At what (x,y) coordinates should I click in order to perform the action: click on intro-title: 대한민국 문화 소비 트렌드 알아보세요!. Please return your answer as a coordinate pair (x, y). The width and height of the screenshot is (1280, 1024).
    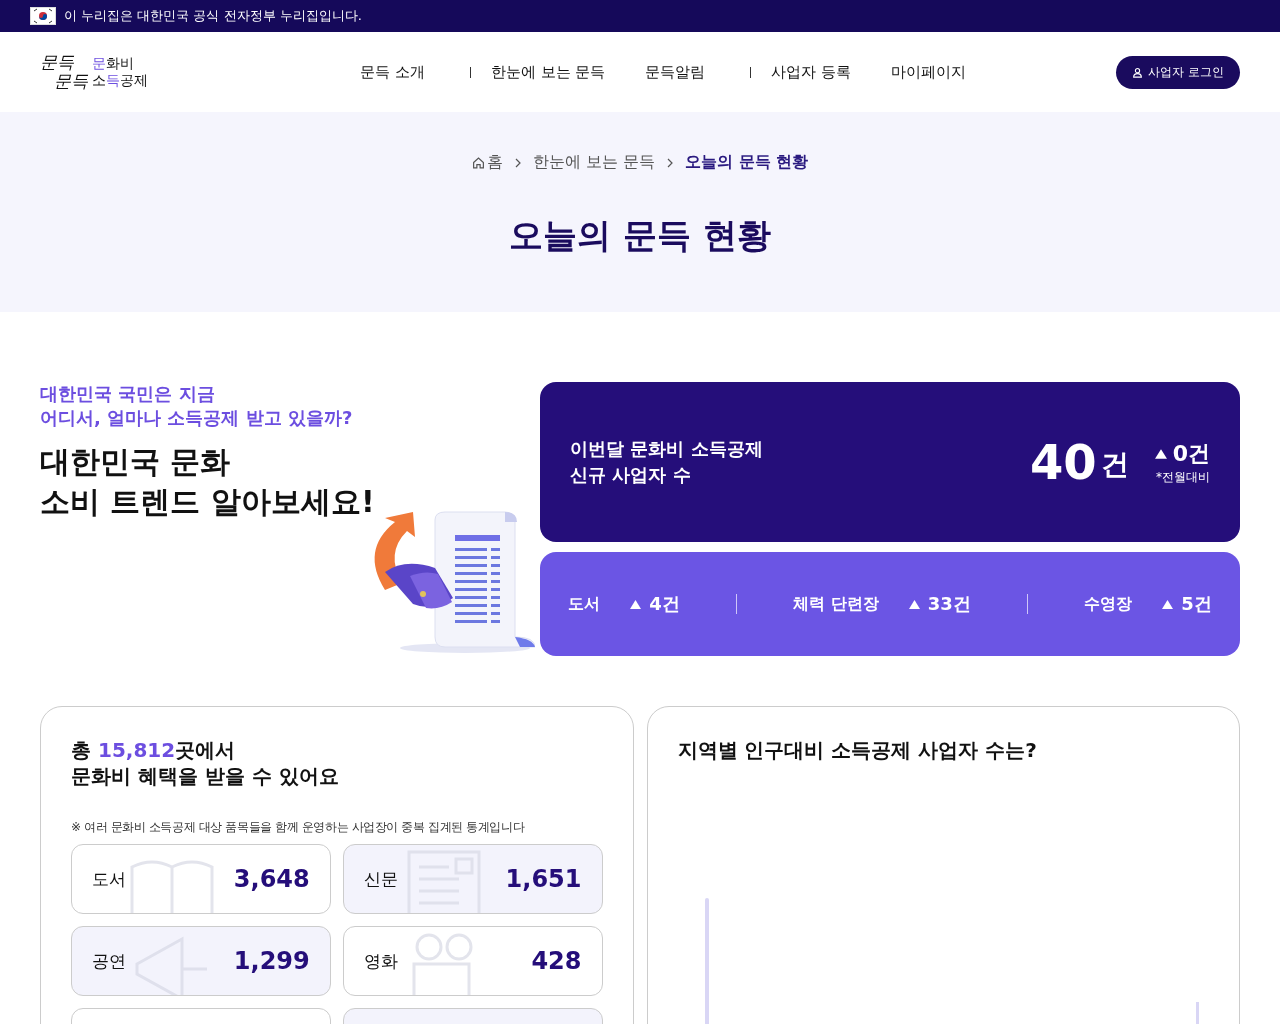
    Looking at the image, I should click on (208, 482).